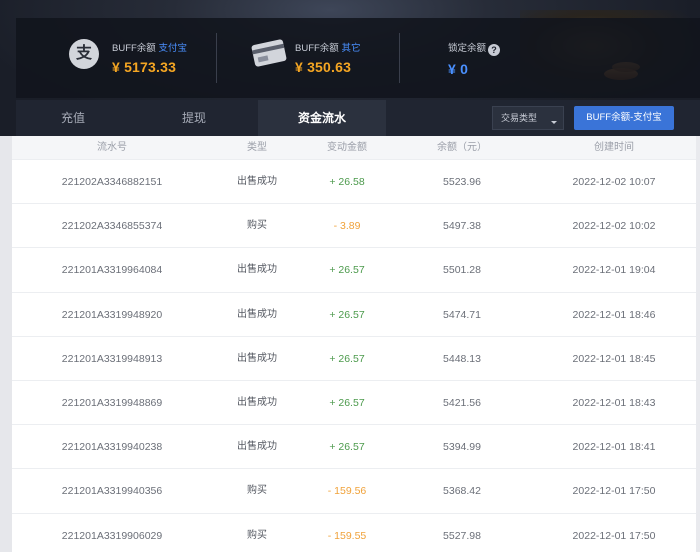 Image resolution: width=700 pixels, height=552 pixels. I want to click on page-gutter, so click(6, 344).